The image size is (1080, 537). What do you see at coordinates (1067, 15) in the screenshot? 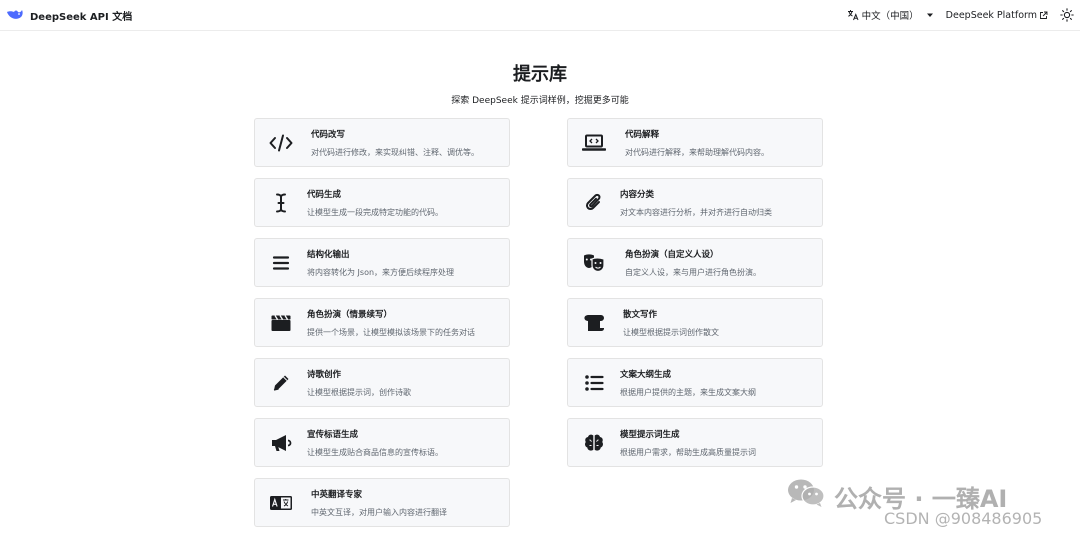
I see `sun-icon` at bounding box center [1067, 15].